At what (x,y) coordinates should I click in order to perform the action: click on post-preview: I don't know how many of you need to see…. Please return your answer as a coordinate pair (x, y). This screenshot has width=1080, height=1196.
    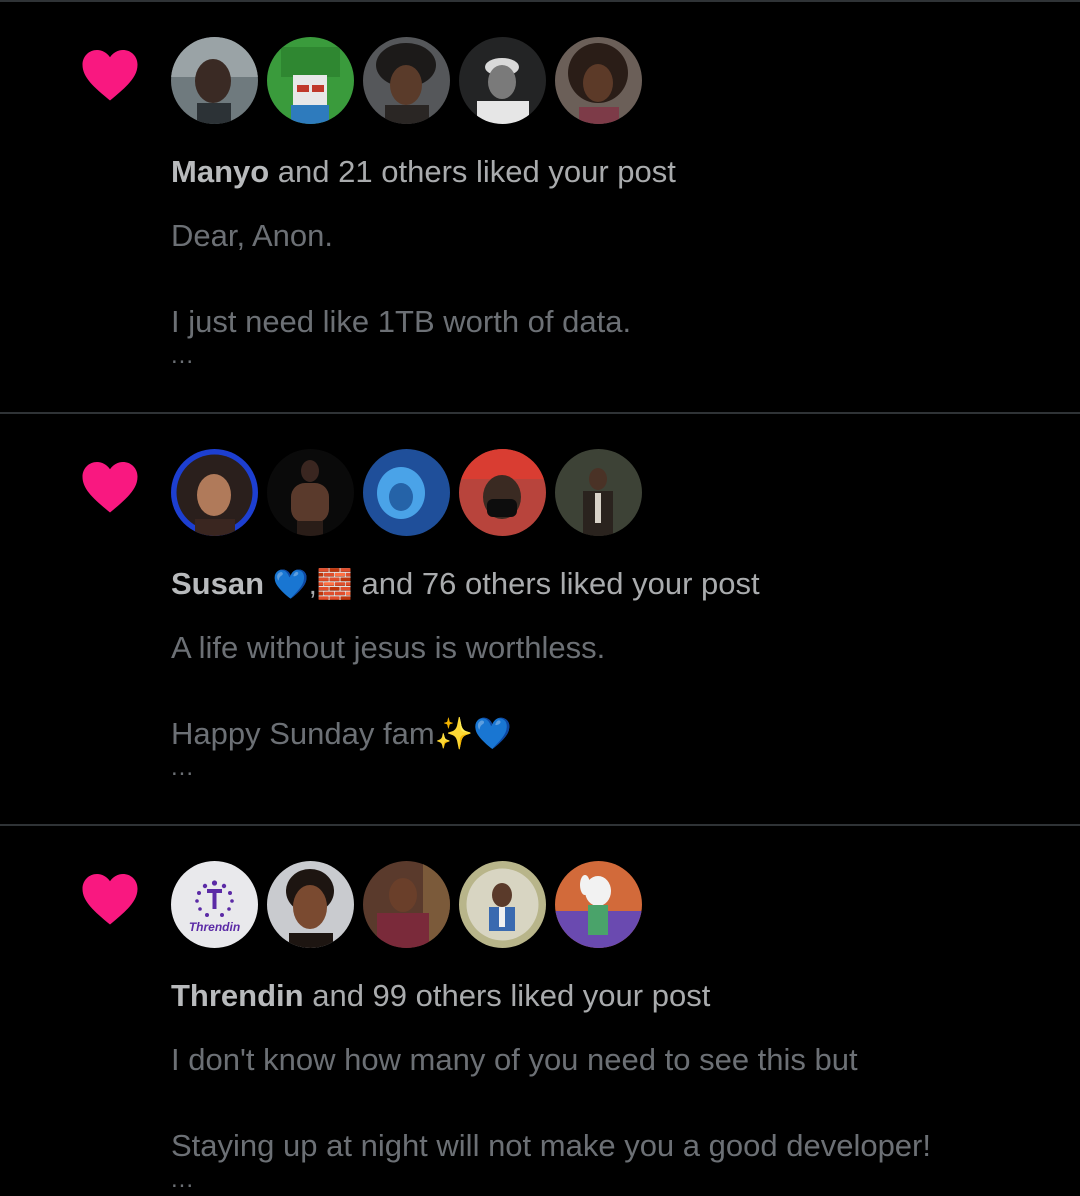
    Looking at the image, I should click on (551, 1102).